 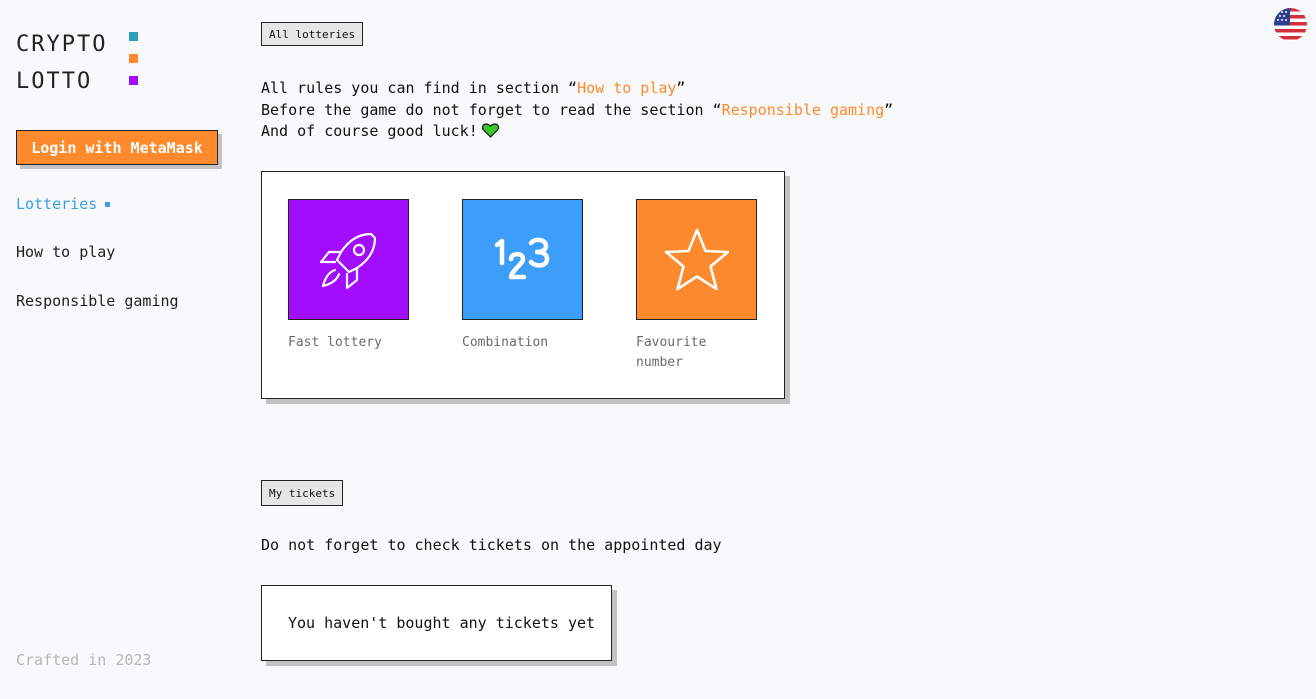 I want to click on numbers-123-icon, so click(x=521, y=258).